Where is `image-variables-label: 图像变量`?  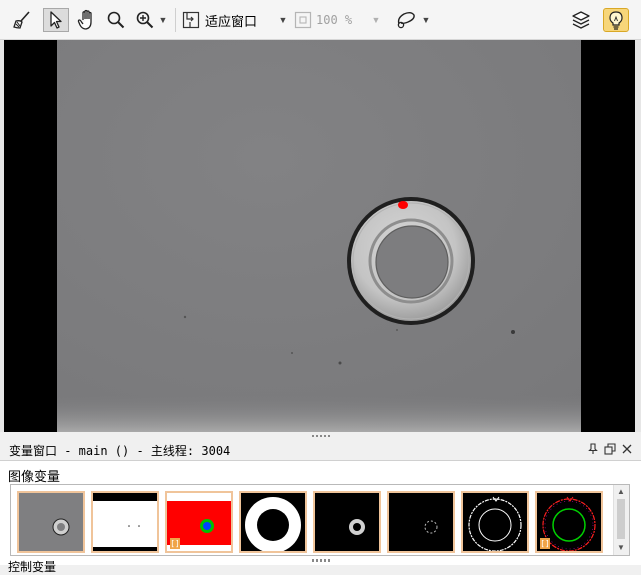 image-variables-label: 图像变量 is located at coordinates (34, 476).